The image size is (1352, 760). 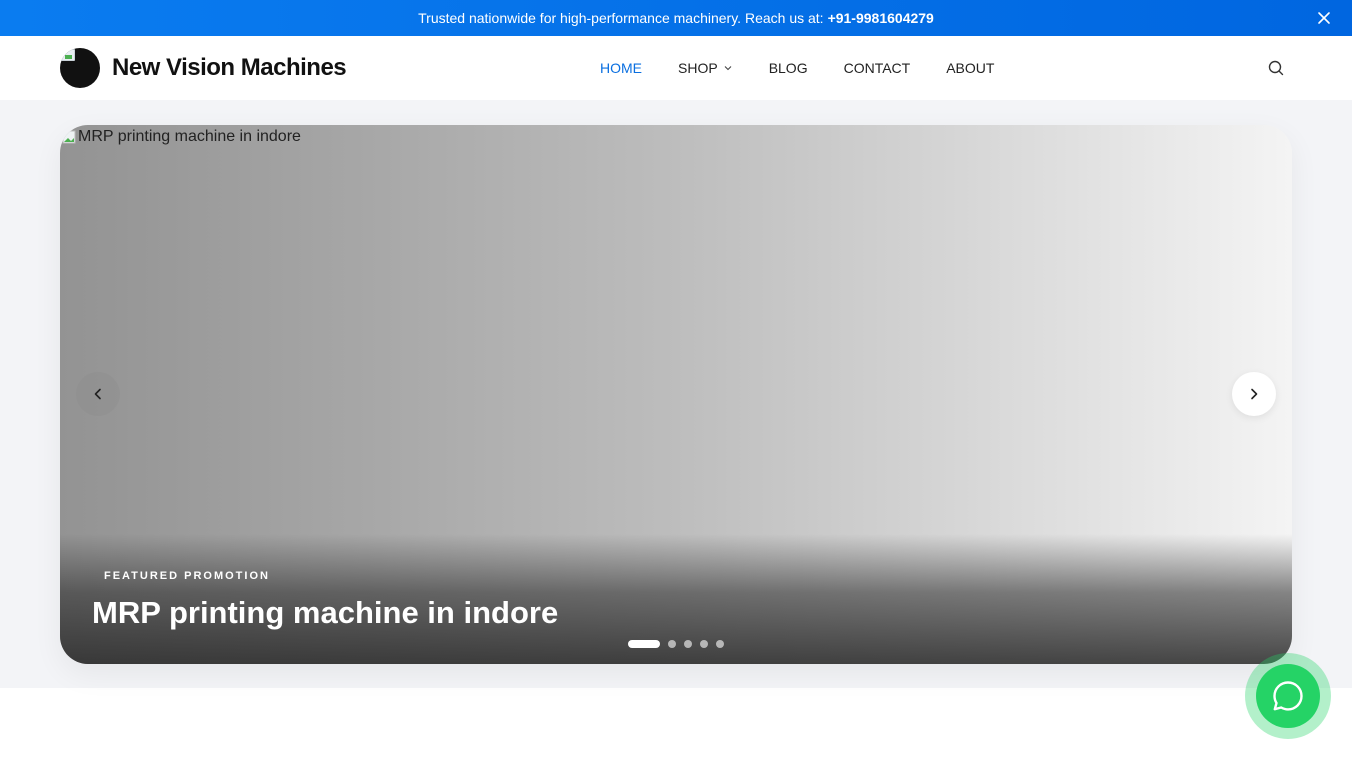 I want to click on chevron-left-icon, so click(x=97, y=394).